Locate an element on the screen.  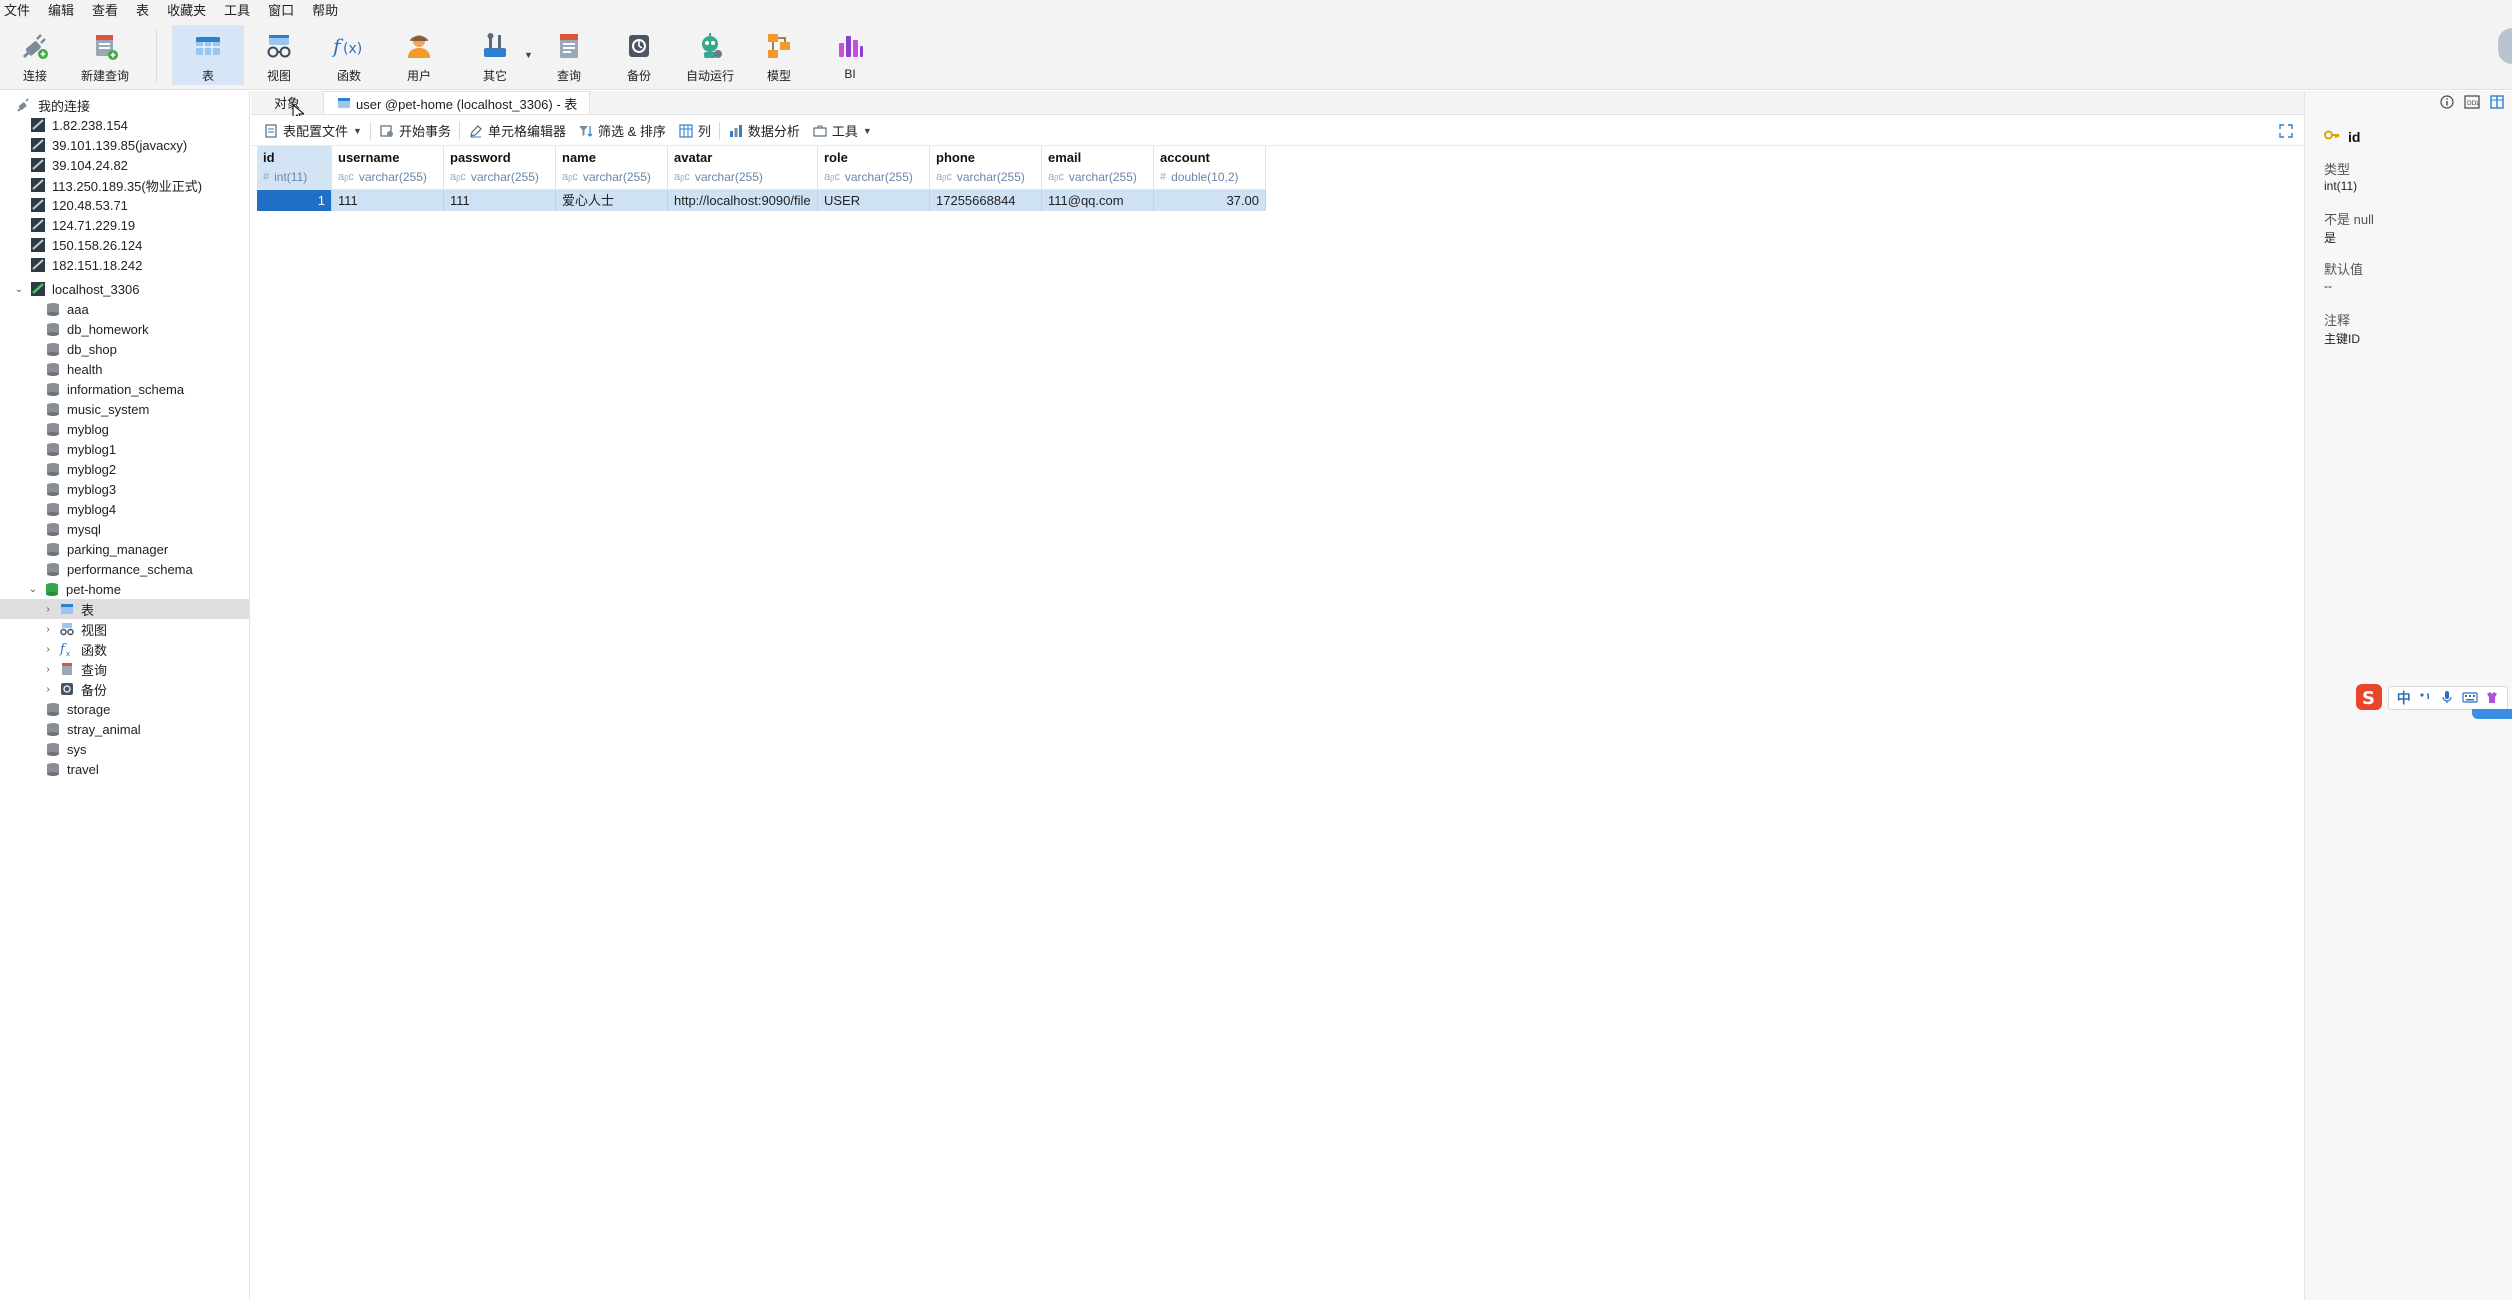
menu-tools: 工具 is located at coordinates (237, 11).